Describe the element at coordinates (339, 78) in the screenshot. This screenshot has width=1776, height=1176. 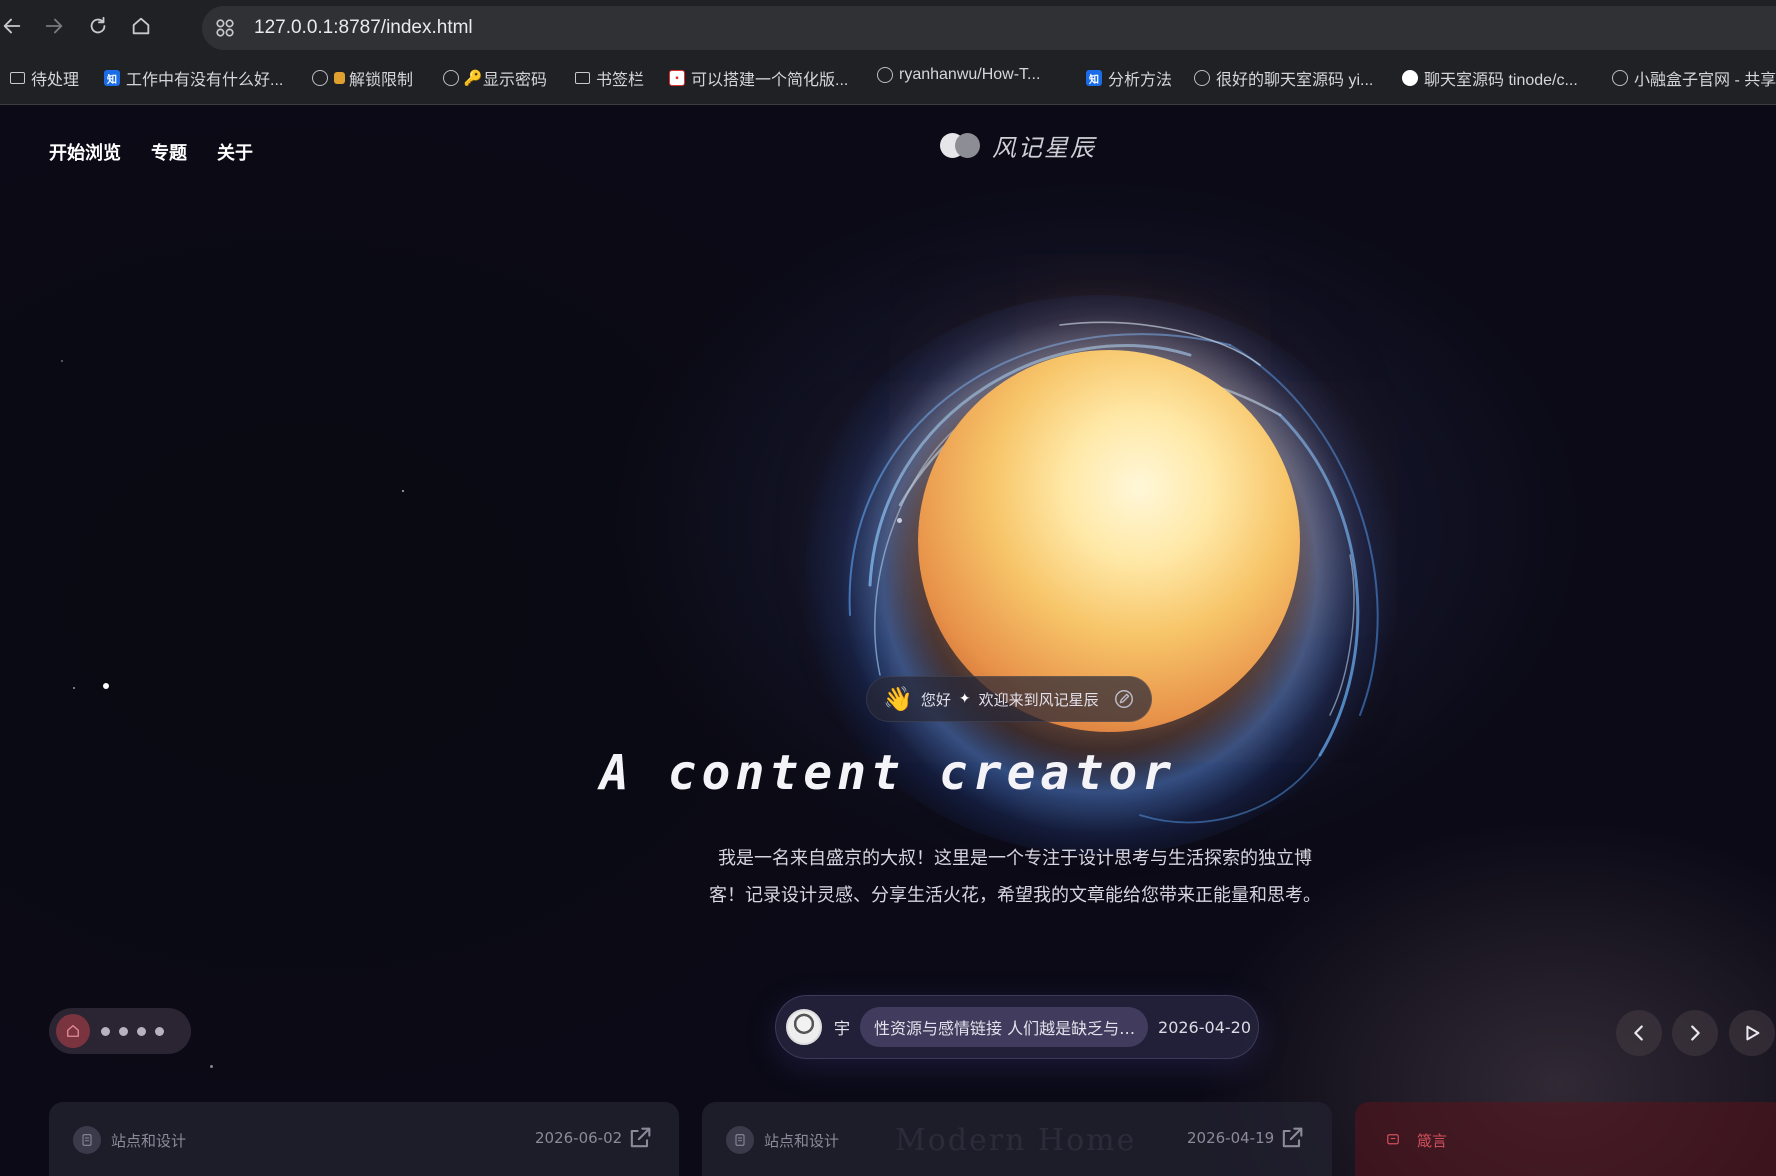
I see `lock-icon` at that location.